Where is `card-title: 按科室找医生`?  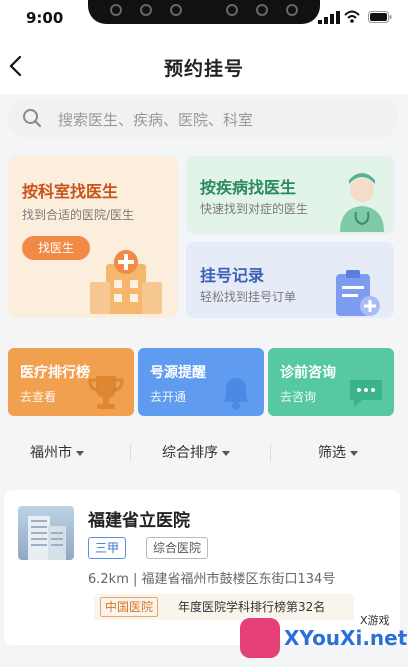 card-title: 按科室找医生 is located at coordinates (70, 191).